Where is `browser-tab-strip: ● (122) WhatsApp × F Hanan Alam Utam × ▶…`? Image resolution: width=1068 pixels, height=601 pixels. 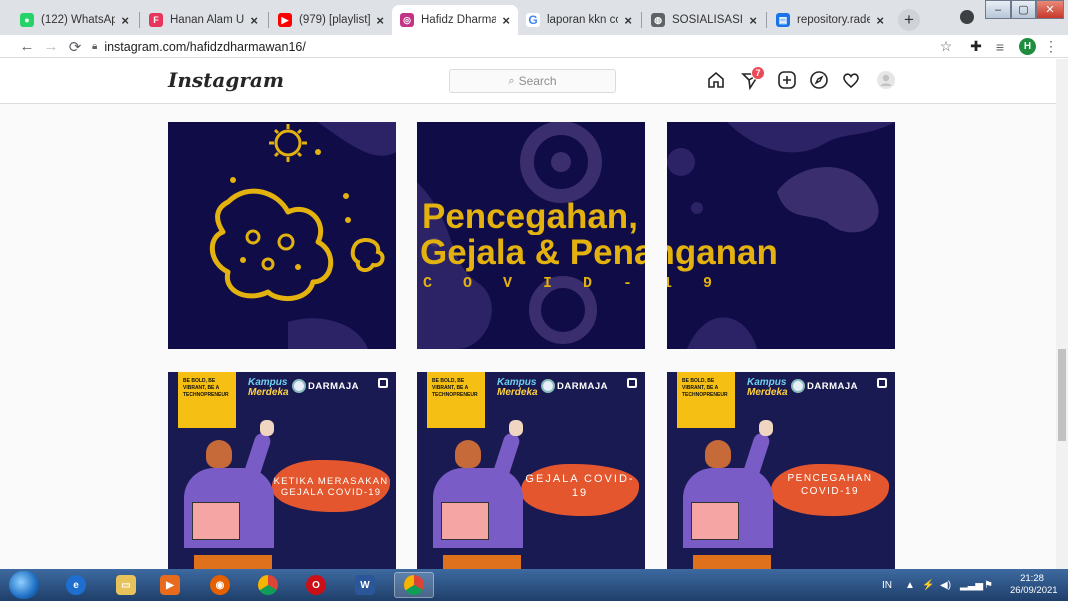
browser-tab-strip: ● (122) WhatsApp × F Hanan Alam Utam × ▶… is located at coordinates (534, 17).